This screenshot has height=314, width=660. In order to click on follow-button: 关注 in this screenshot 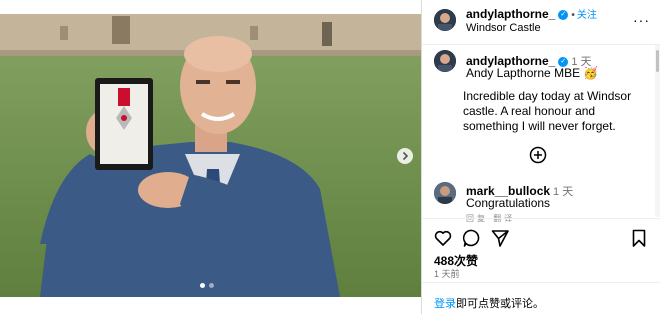, I will do `click(587, 15)`.